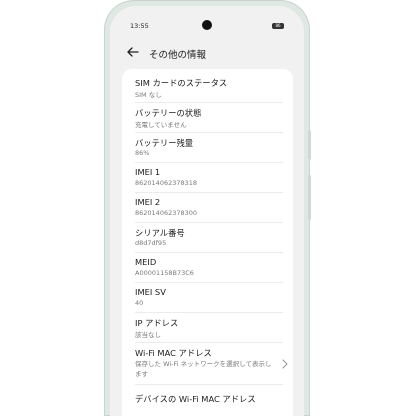 This screenshot has width=416, height=416. Describe the element at coordinates (148, 202) in the screenshot. I see `item-title: IMEI 2` at that location.